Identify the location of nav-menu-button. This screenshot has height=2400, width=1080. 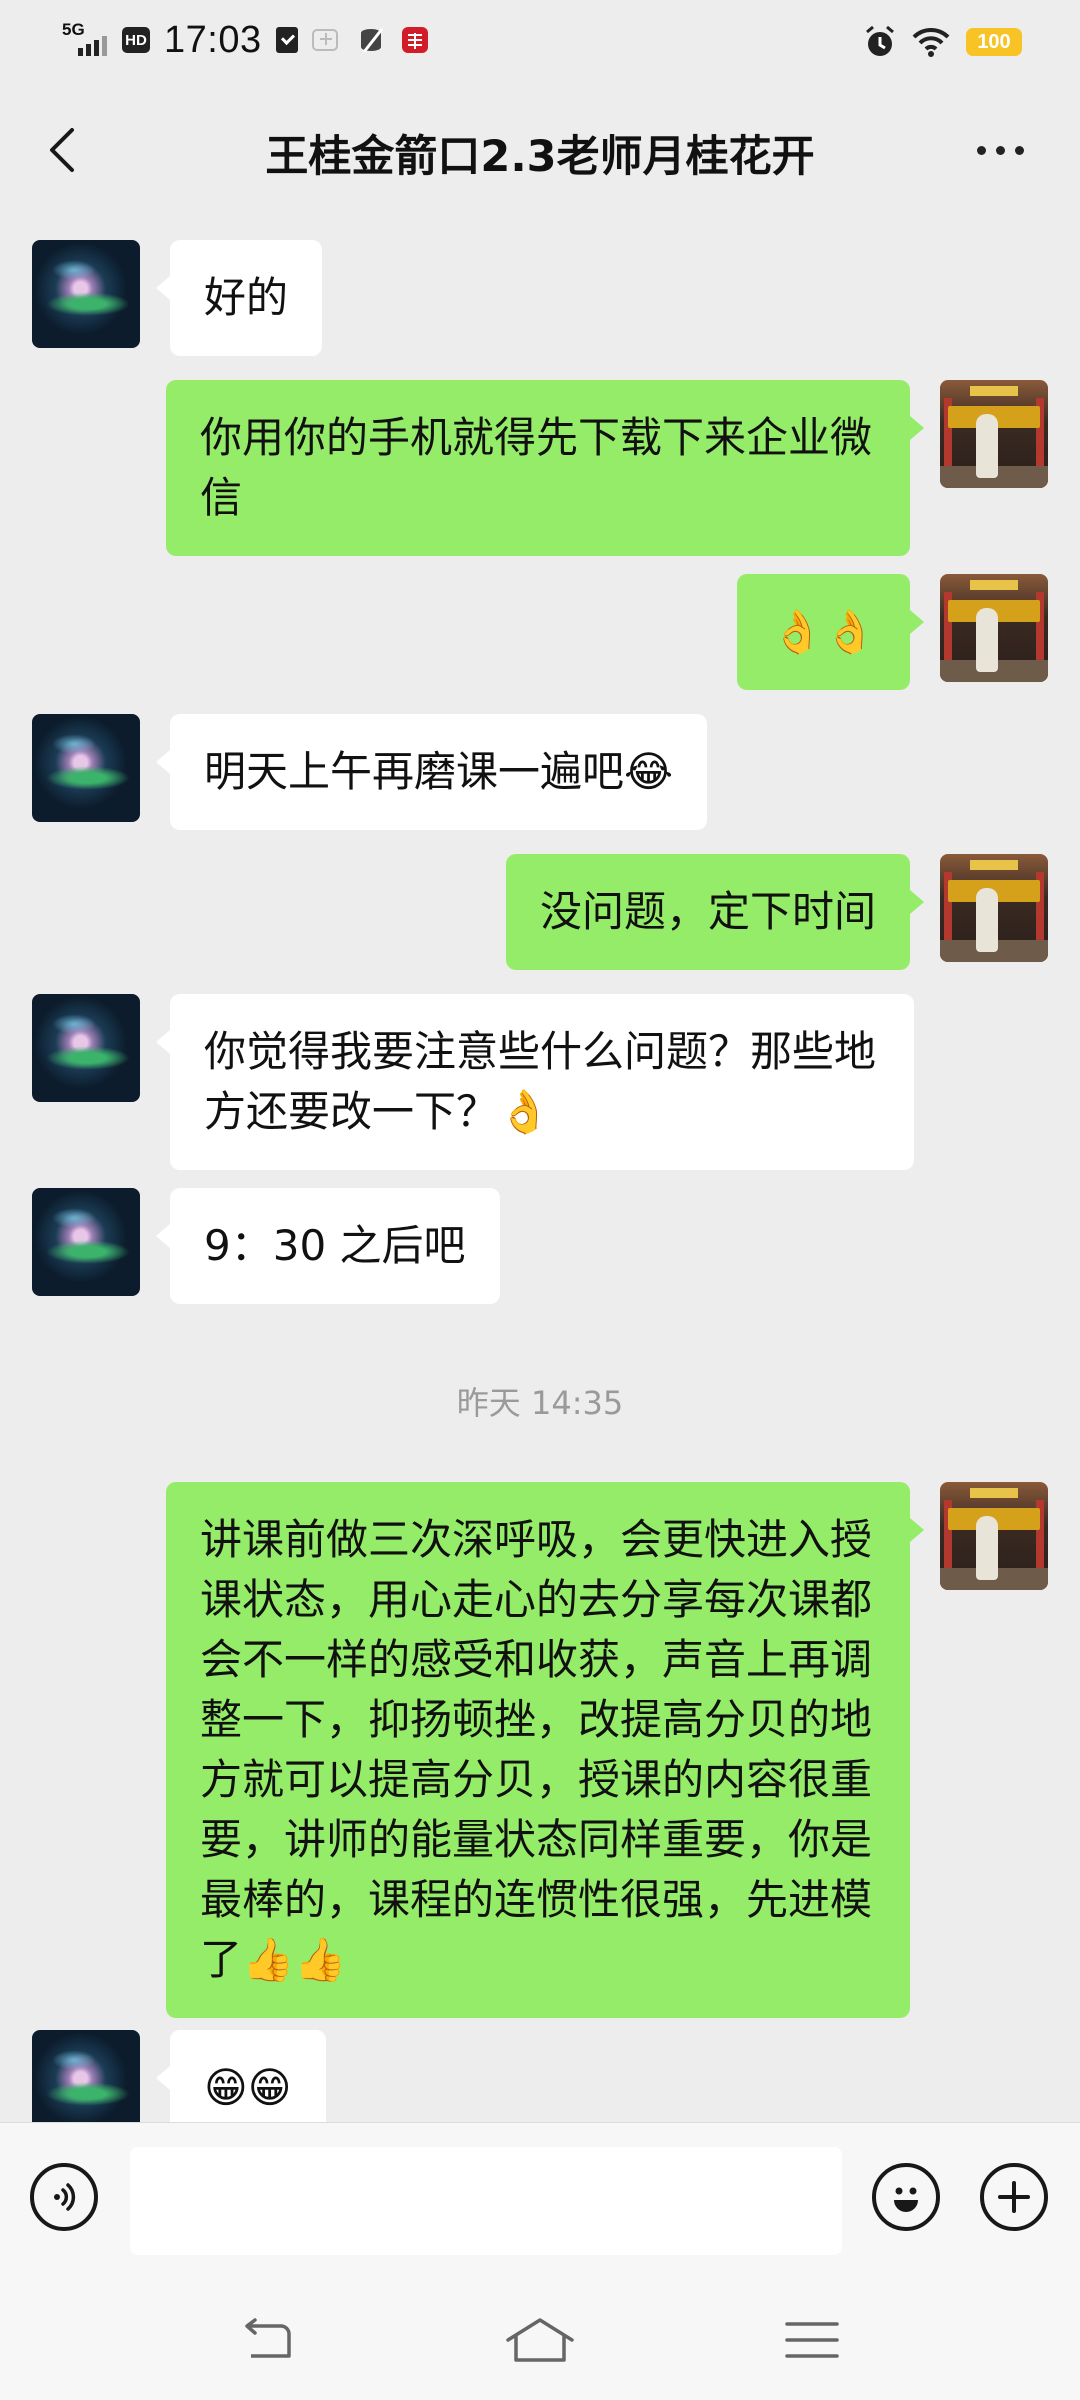
(812, 2340).